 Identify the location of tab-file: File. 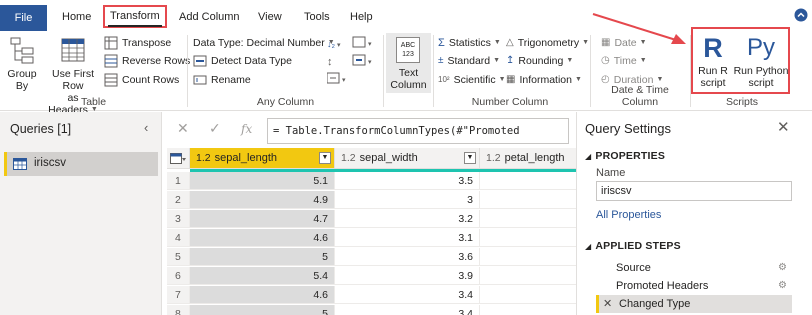
(23, 18).